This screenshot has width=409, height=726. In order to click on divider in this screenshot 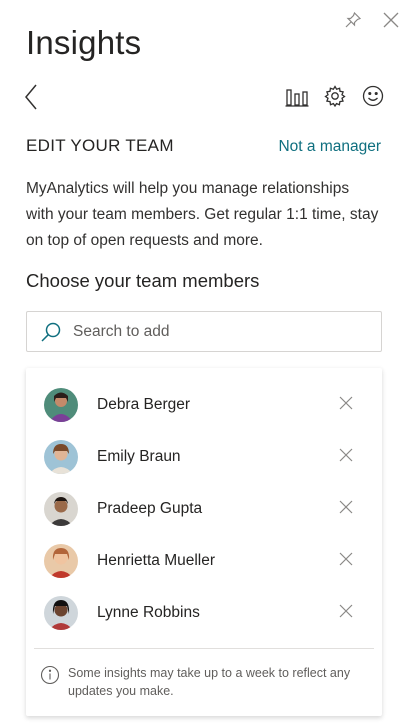, I will do `click(204, 648)`.